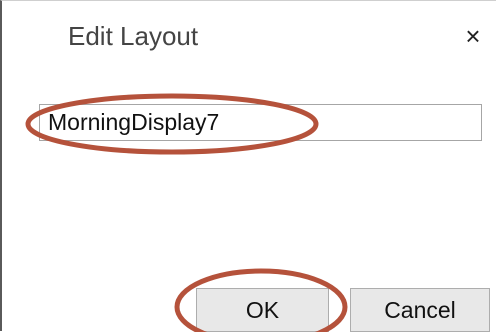 The height and width of the screenshot is (332, 496). Describe the element at coordinates (133, 36) in the screenshot. I see `dialog-title: Edit Layout` at that location.